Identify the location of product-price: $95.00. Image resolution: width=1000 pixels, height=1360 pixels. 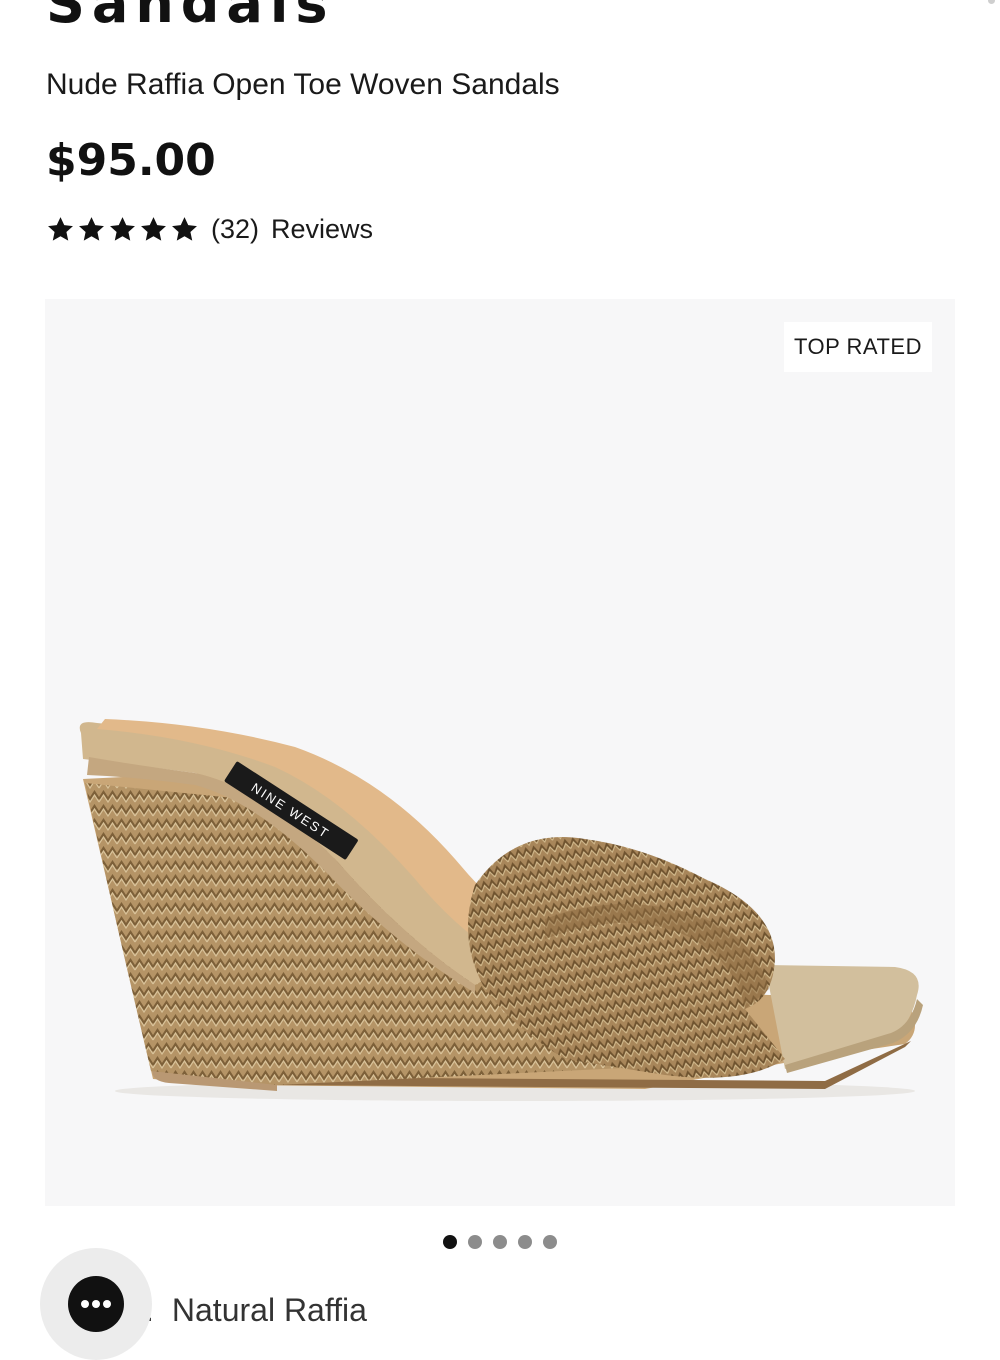
(131, 160).